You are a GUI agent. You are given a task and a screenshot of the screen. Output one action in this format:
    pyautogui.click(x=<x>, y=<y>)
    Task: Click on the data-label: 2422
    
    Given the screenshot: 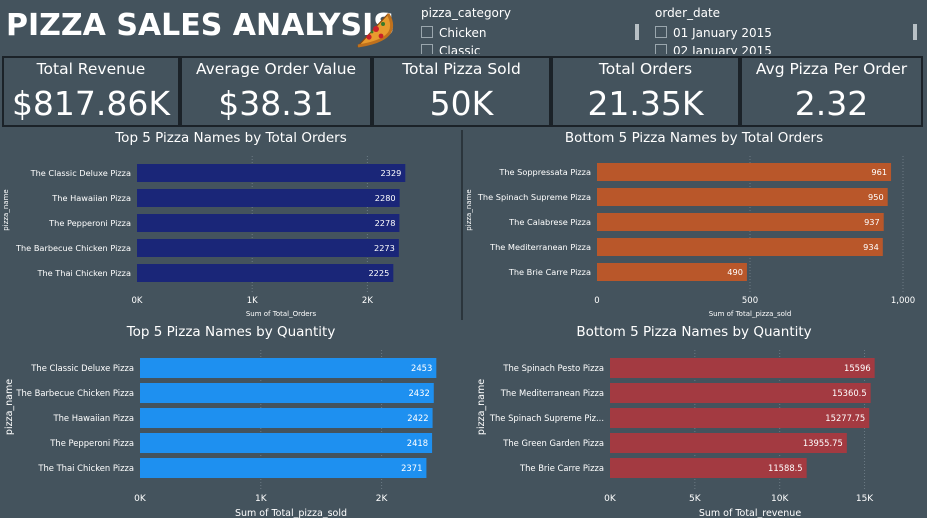 What is the action you would take?
    pyautogui.click(x=417, y=418)
    